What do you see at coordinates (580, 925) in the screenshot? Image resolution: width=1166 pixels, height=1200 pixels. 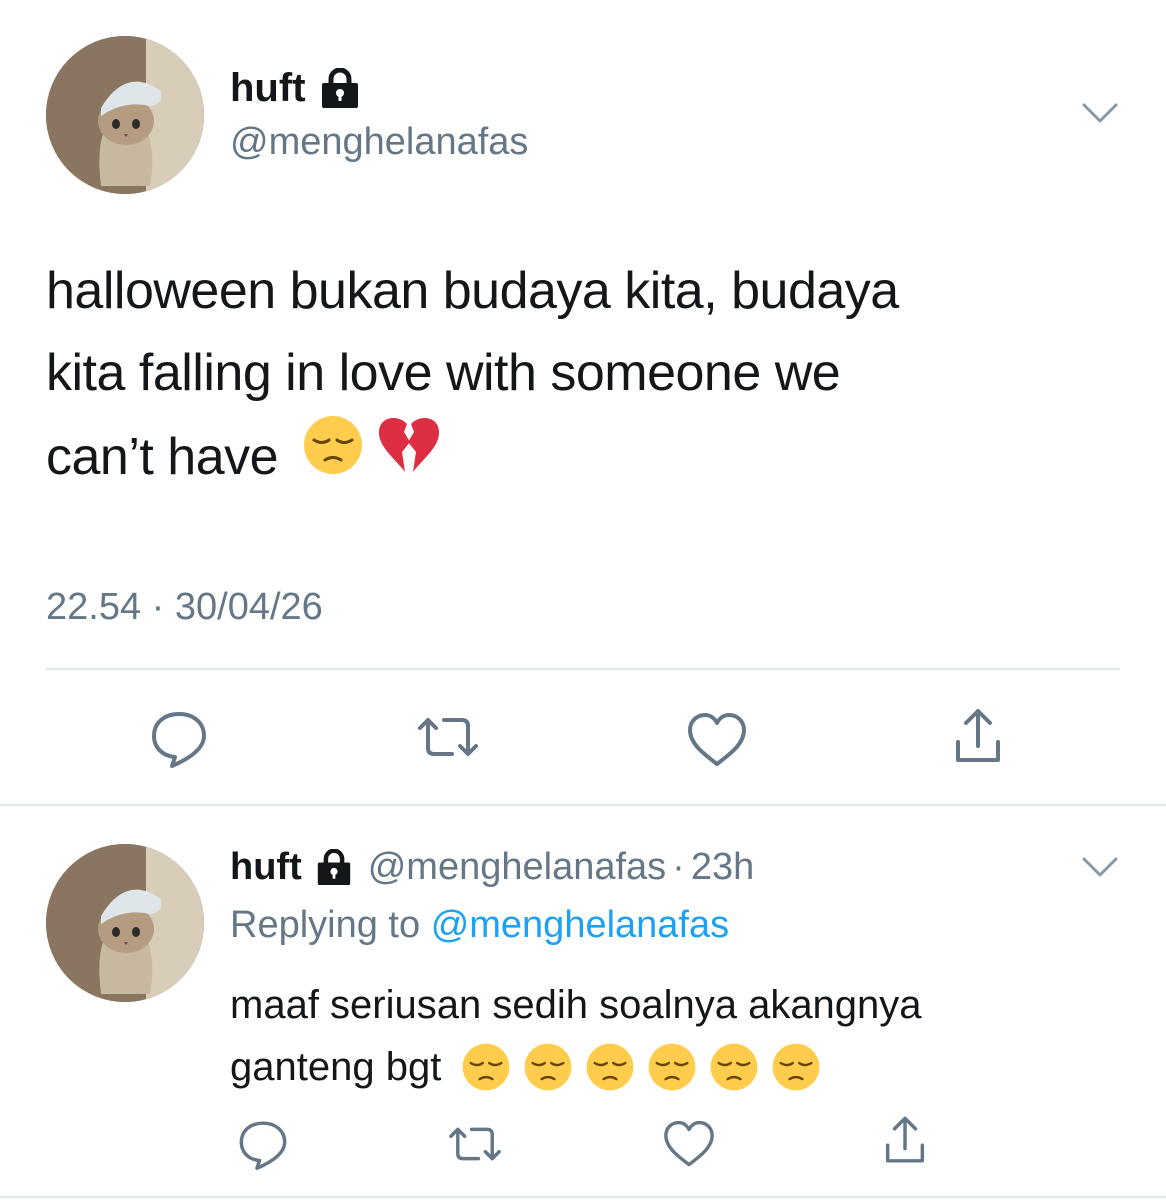 I see `replying-to-handle: @menghelanafas` at bounding box center [580, 925].